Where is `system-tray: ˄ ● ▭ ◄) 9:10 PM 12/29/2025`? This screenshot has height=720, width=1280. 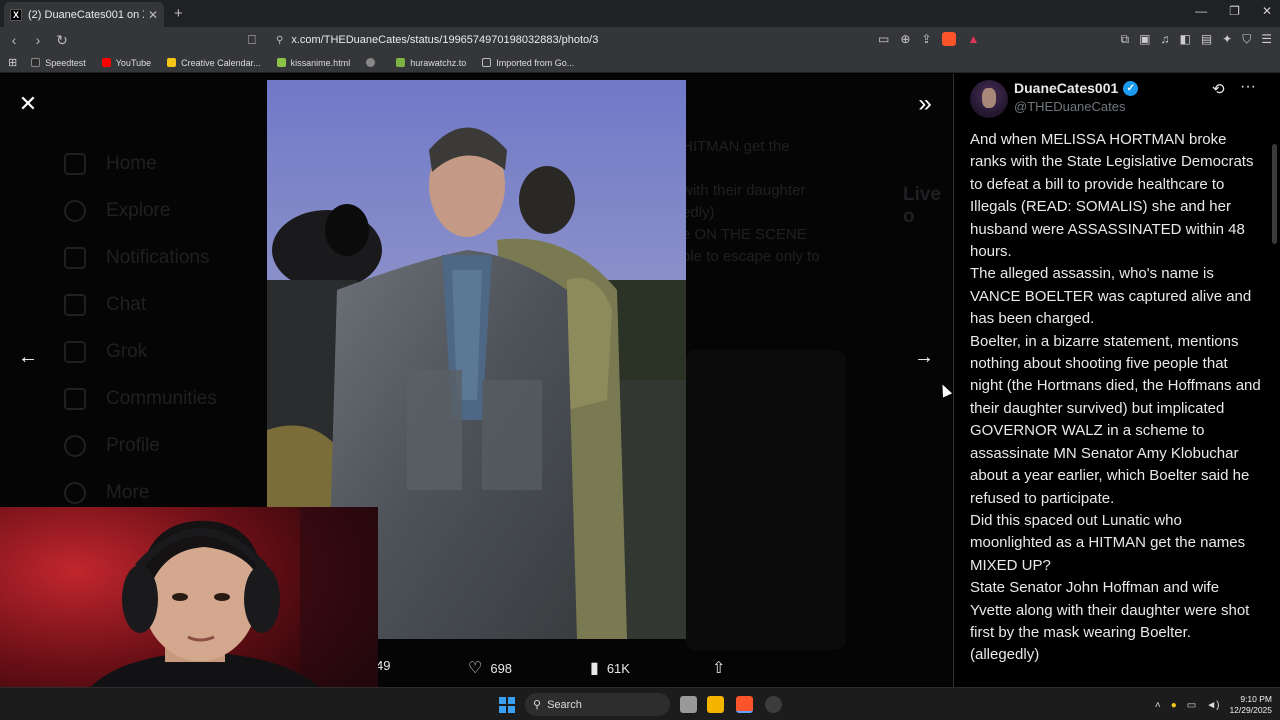 system-tray: ˄ ● ▭ ◄) 9:10 PM 12/29/2025 is located at coordinates (1213, 705).